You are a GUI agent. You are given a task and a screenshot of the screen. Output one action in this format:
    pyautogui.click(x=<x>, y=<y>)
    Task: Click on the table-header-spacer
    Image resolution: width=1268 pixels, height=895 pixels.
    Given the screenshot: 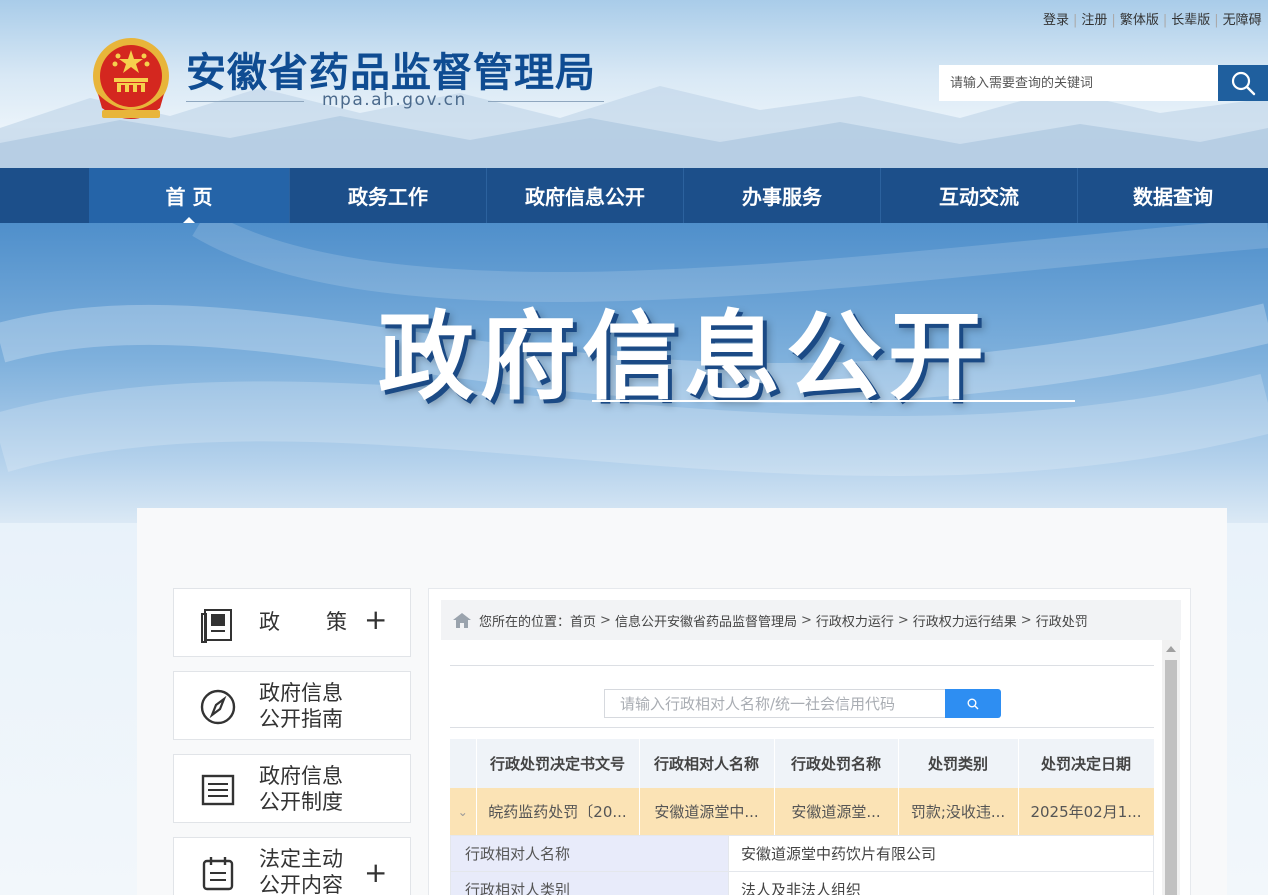 What is the action you would take?
    pyautogui.click(x=463, y=763)
    